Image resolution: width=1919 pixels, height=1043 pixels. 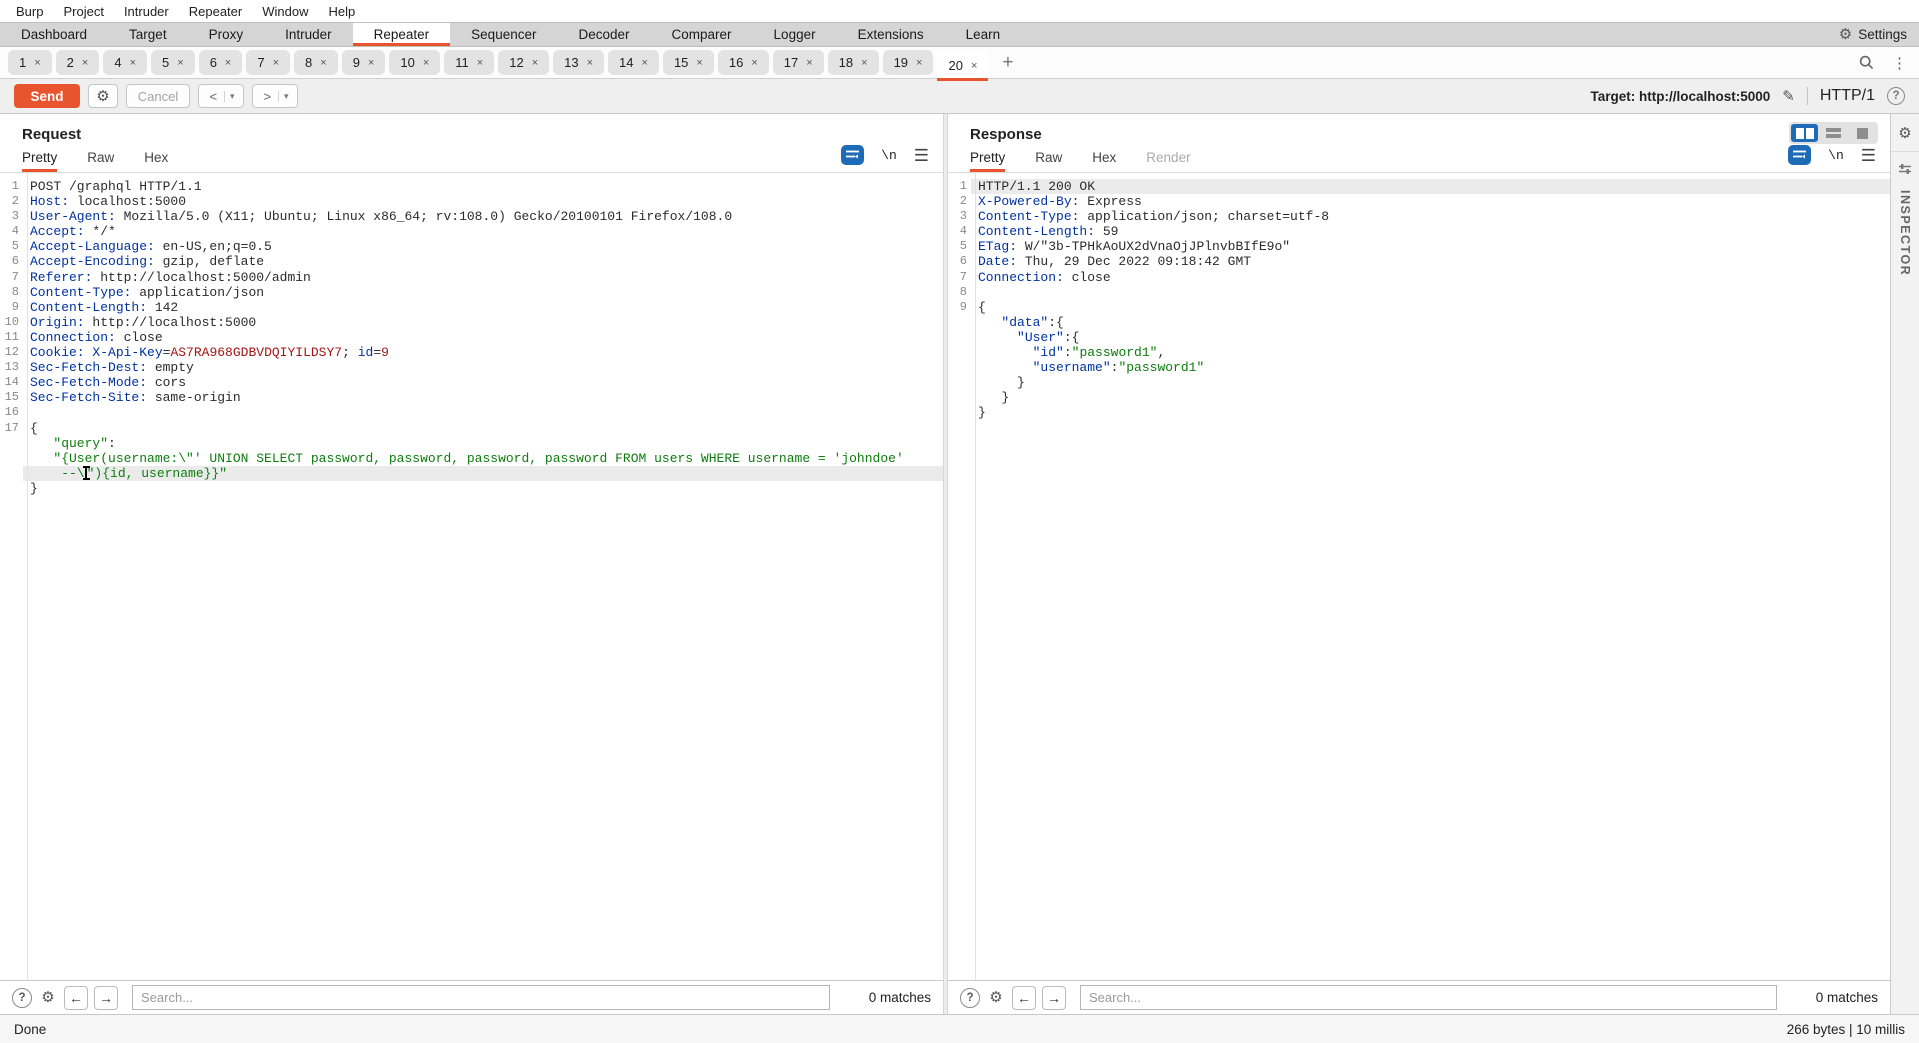 I want to click on repeater-tab-12: 12 ×, so click(x=524, y=62).